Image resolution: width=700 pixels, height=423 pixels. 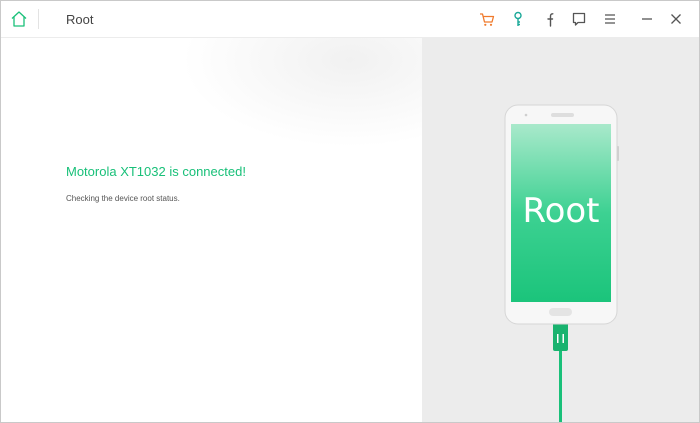 What do you see at coordinates (610, 19) in the screenshot?
I see `menu-icon` at bounding box center [610, 19].